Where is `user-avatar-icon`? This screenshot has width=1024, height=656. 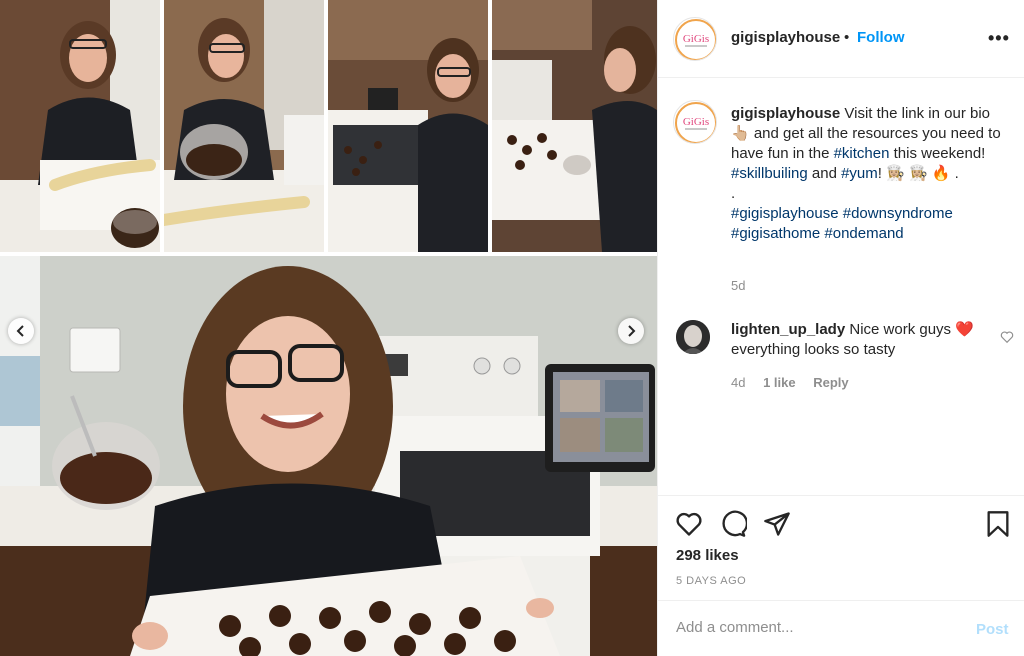
user-avatar-icon is located at coordinates (693, 337).